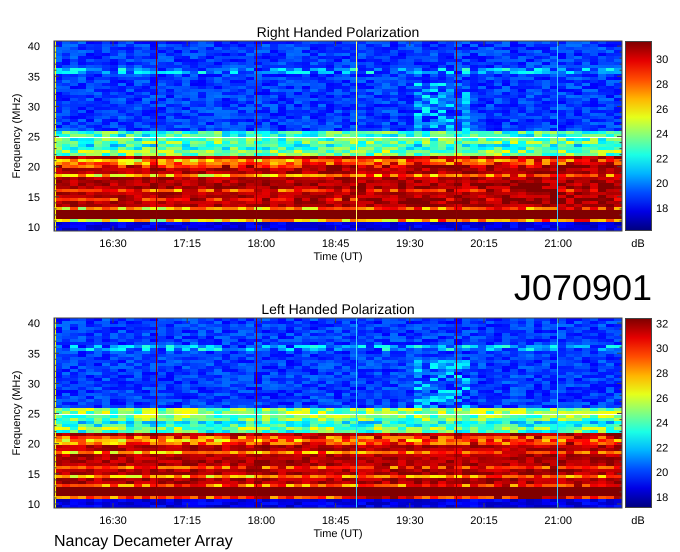 The height and width of the screenshot is (552, 680). What do you see at coordinates (583, 287) in the screenshot?
I see `observation-id: J070901` at bounding box center [583, 287].